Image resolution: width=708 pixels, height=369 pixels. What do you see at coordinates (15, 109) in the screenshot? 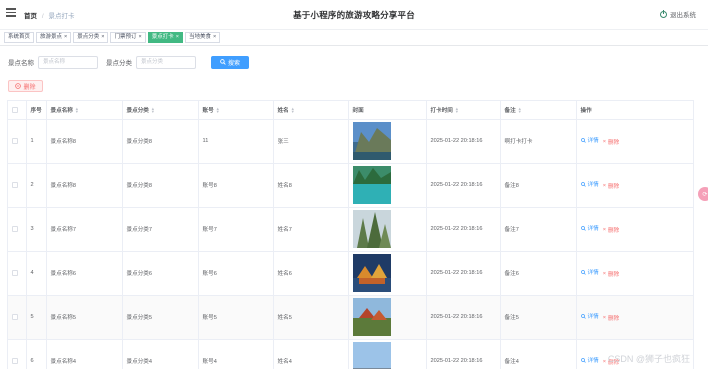
I see `select-all-checkbox` at bounding box center [15, 109].